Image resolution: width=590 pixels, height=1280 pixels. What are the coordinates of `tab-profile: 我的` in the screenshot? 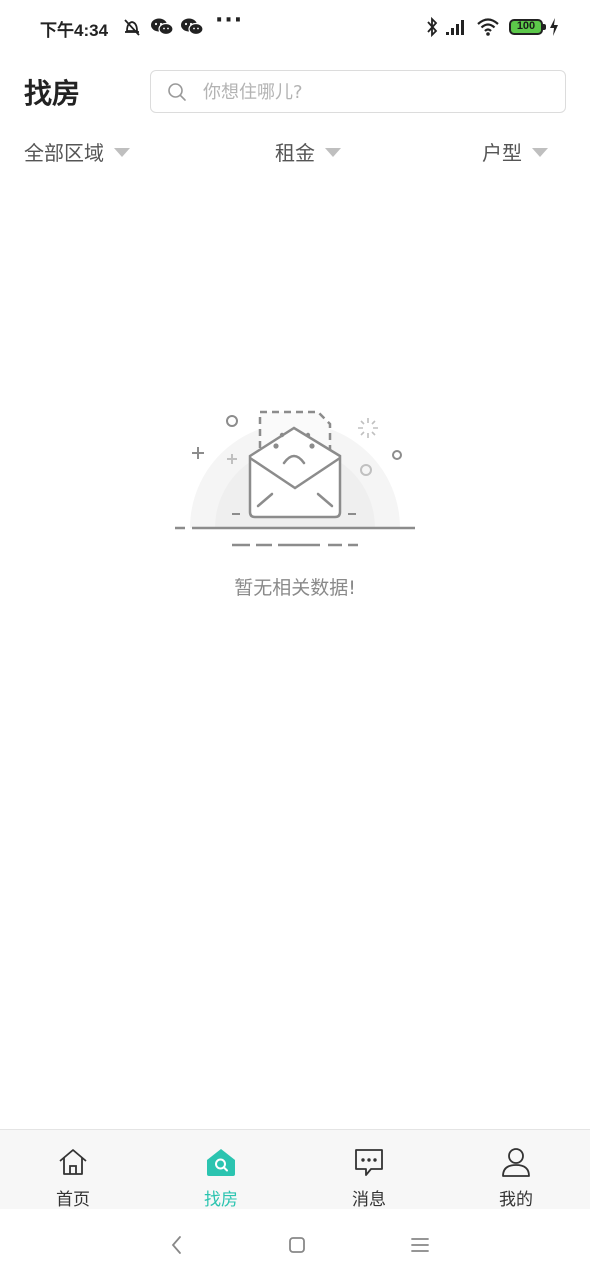 It's located at (516, 1170).